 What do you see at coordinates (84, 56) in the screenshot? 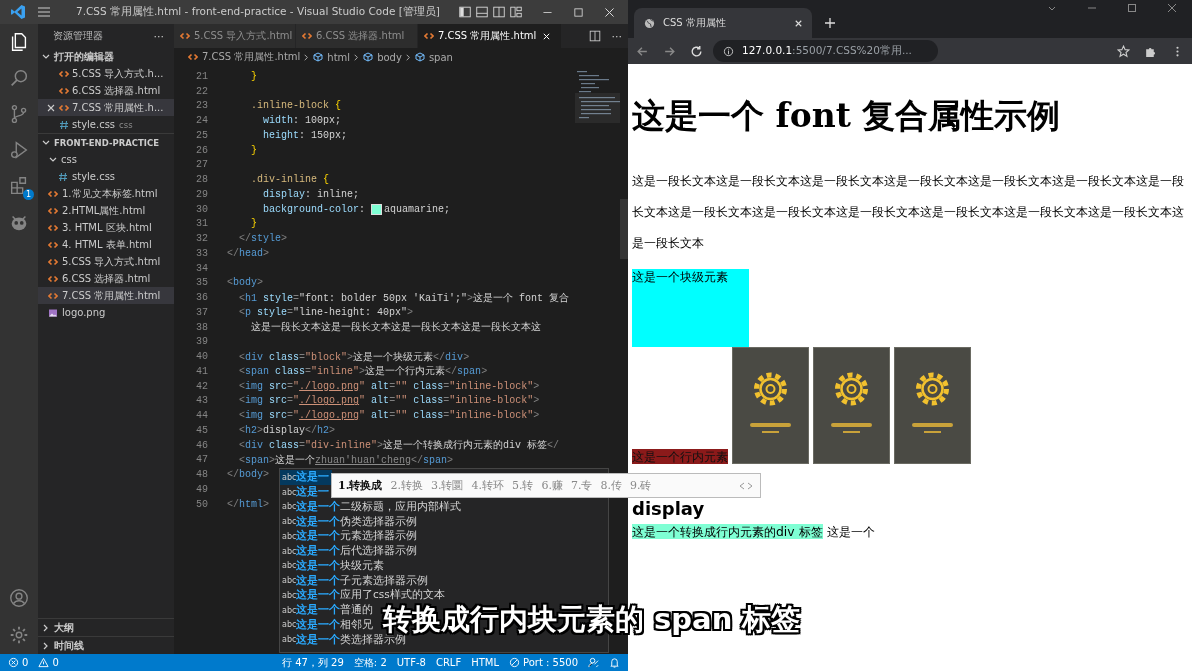
I see `section-header: 打开的编辑器` at bounding box center [84, 56].